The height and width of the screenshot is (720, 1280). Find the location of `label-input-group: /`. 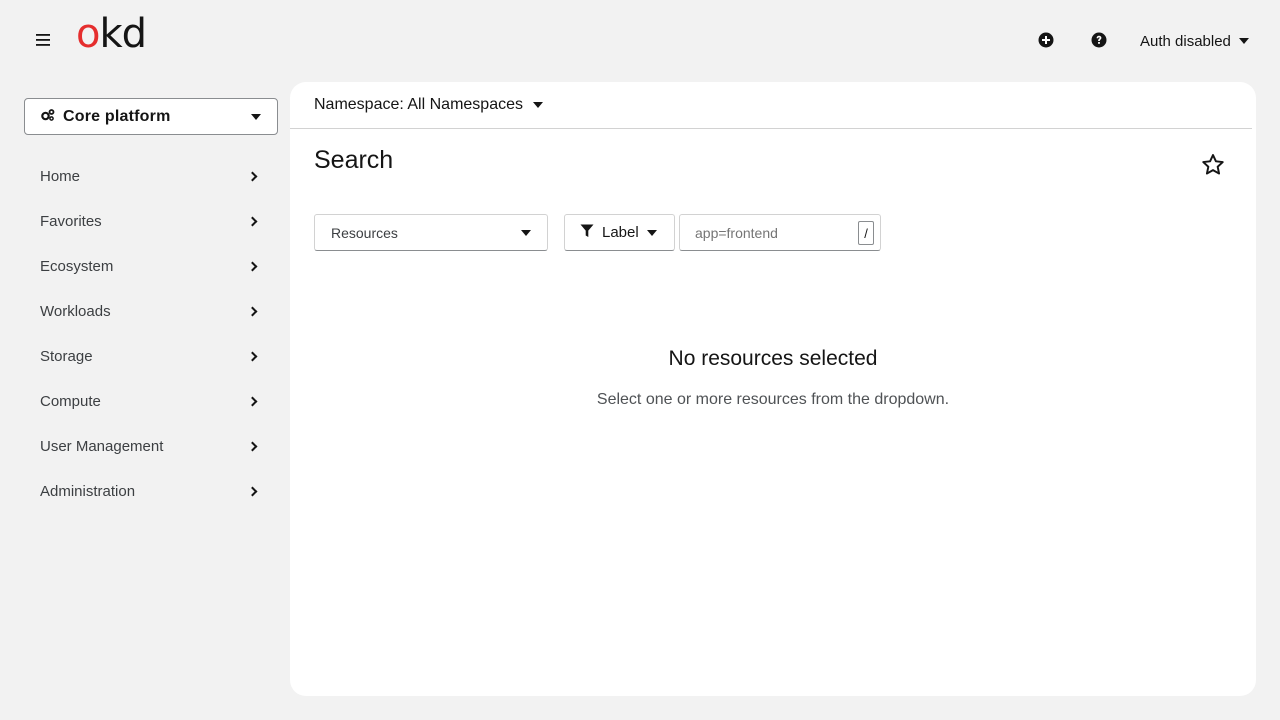

label-input-group: / is located at coordinates (780, 232).